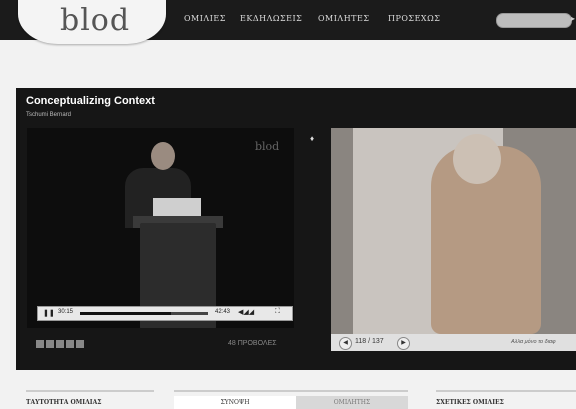 This screenshot has width=576, height=409. Describe the element at coordinates (70, 344) in the screenshot. I see `email-icon` at that location.